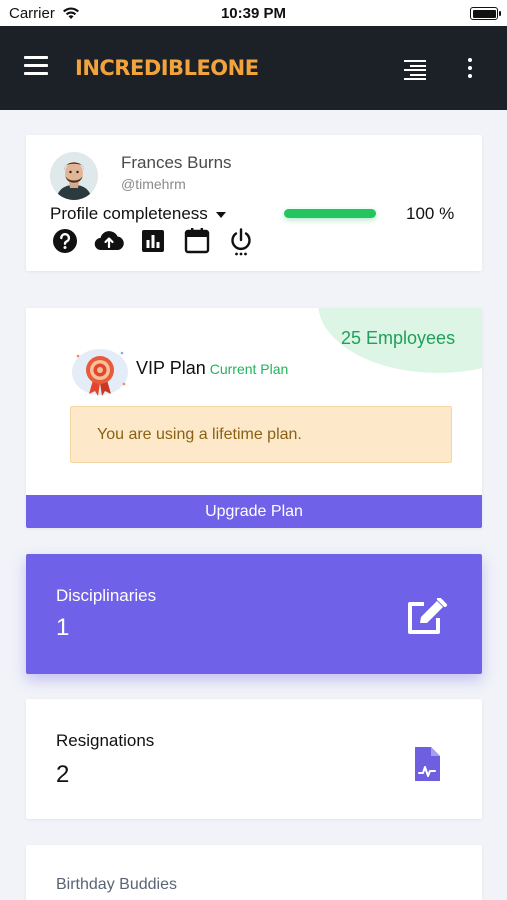 The image size is (507, 900). What do you see at coordinates (153, 184) in the screenshot?
I see `profile-handle: @timehrm` at bounding box center [153, 184].